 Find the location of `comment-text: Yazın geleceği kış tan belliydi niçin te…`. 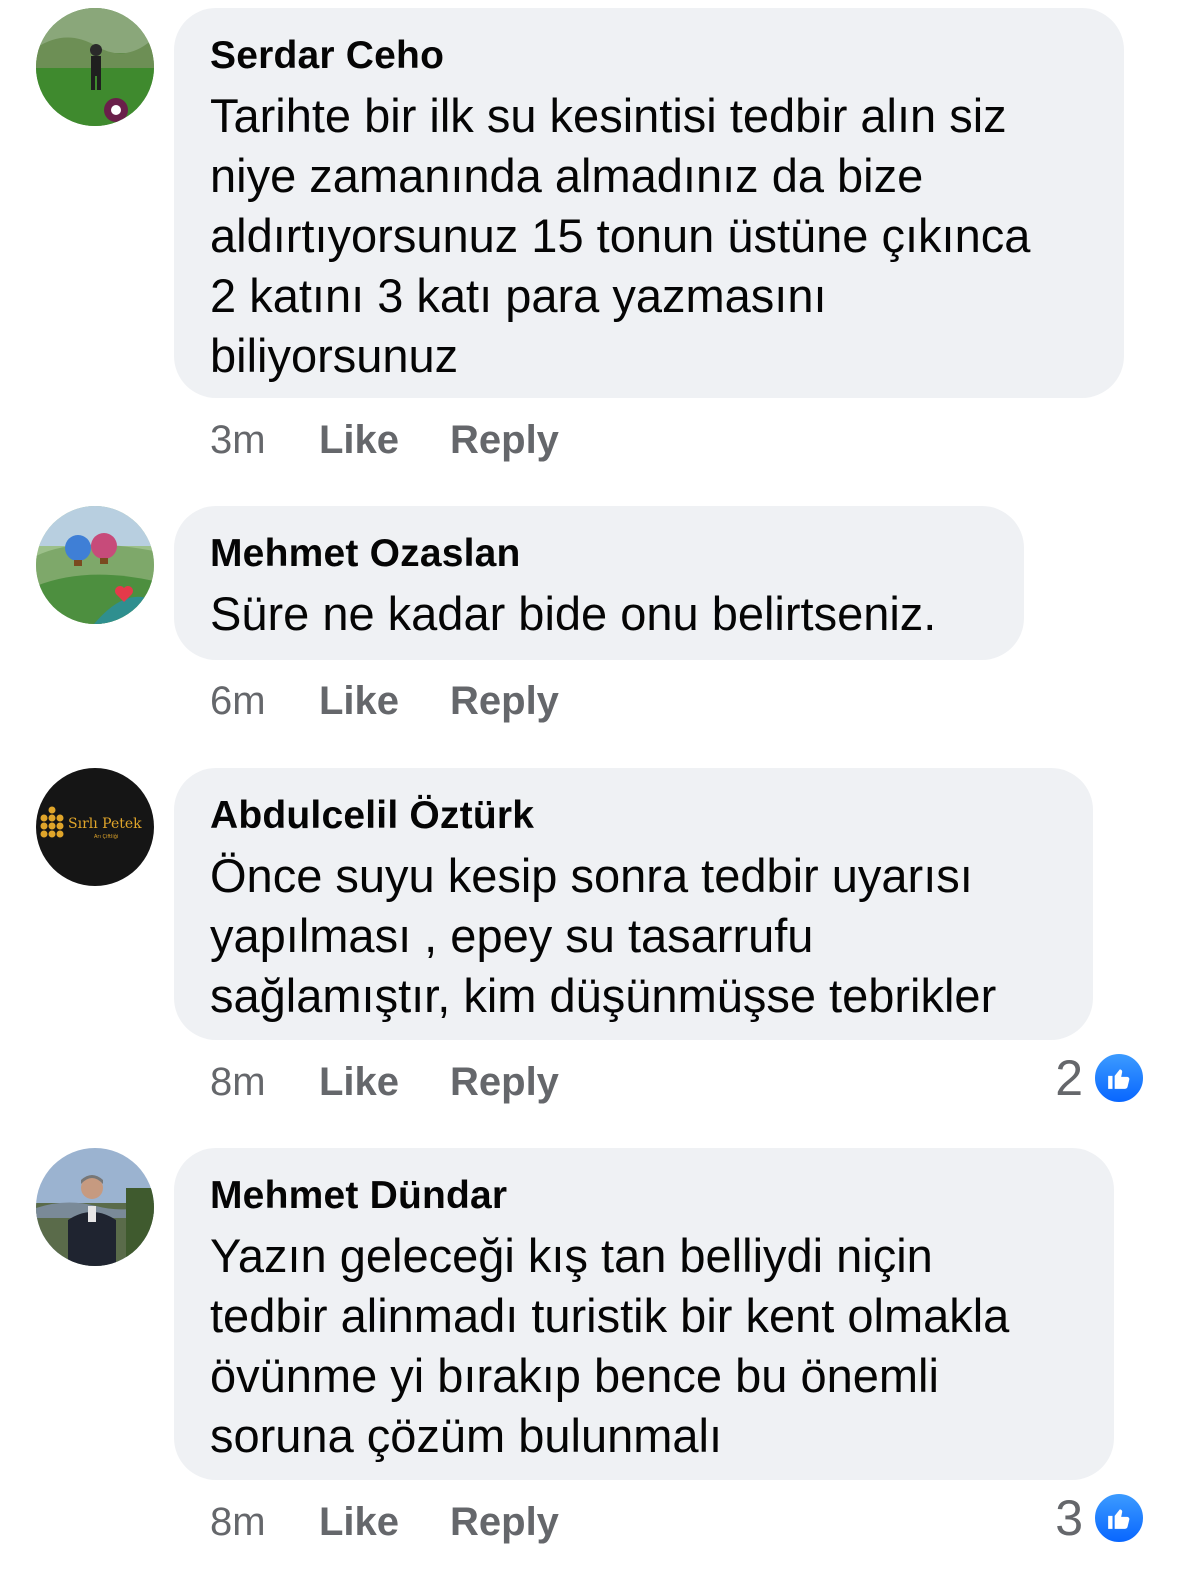

comment-text: Yazın geleceği kış tan belliydi niçin te… is located at coordinates (610, 1345).